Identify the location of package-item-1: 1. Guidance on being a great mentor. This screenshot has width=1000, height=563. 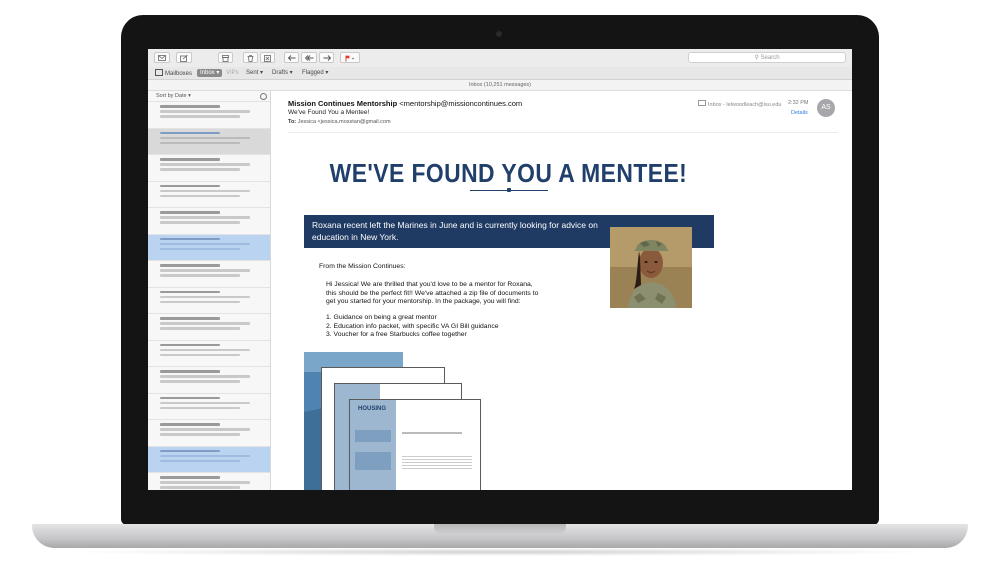
(381, 317).